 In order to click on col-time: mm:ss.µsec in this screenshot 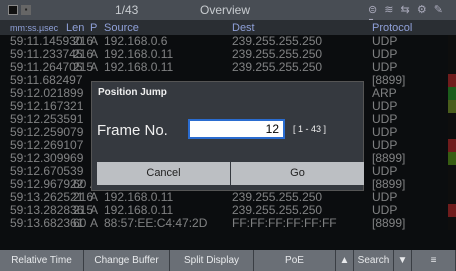, I will do `click(34, 28)`.